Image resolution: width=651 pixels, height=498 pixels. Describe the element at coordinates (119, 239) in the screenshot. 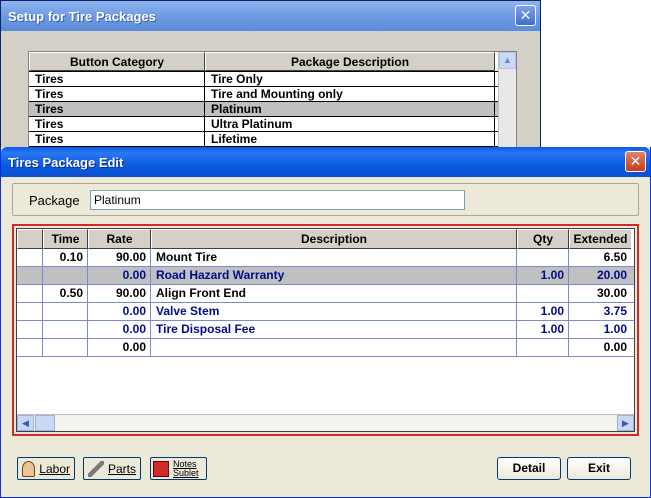

I see `column-header-rate: Rate` at that location.